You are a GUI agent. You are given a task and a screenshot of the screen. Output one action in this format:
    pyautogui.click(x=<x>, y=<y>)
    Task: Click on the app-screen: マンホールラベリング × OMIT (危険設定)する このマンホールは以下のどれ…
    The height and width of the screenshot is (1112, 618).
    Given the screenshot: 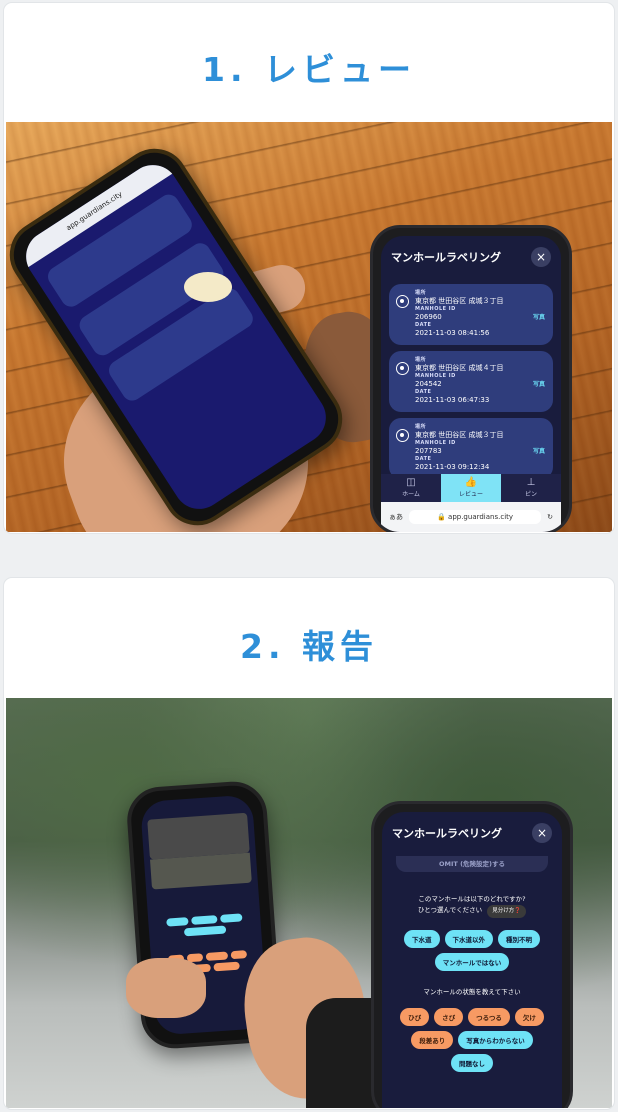 What is the action you would take?
    pyautogui.click(x=472, y=960)
    